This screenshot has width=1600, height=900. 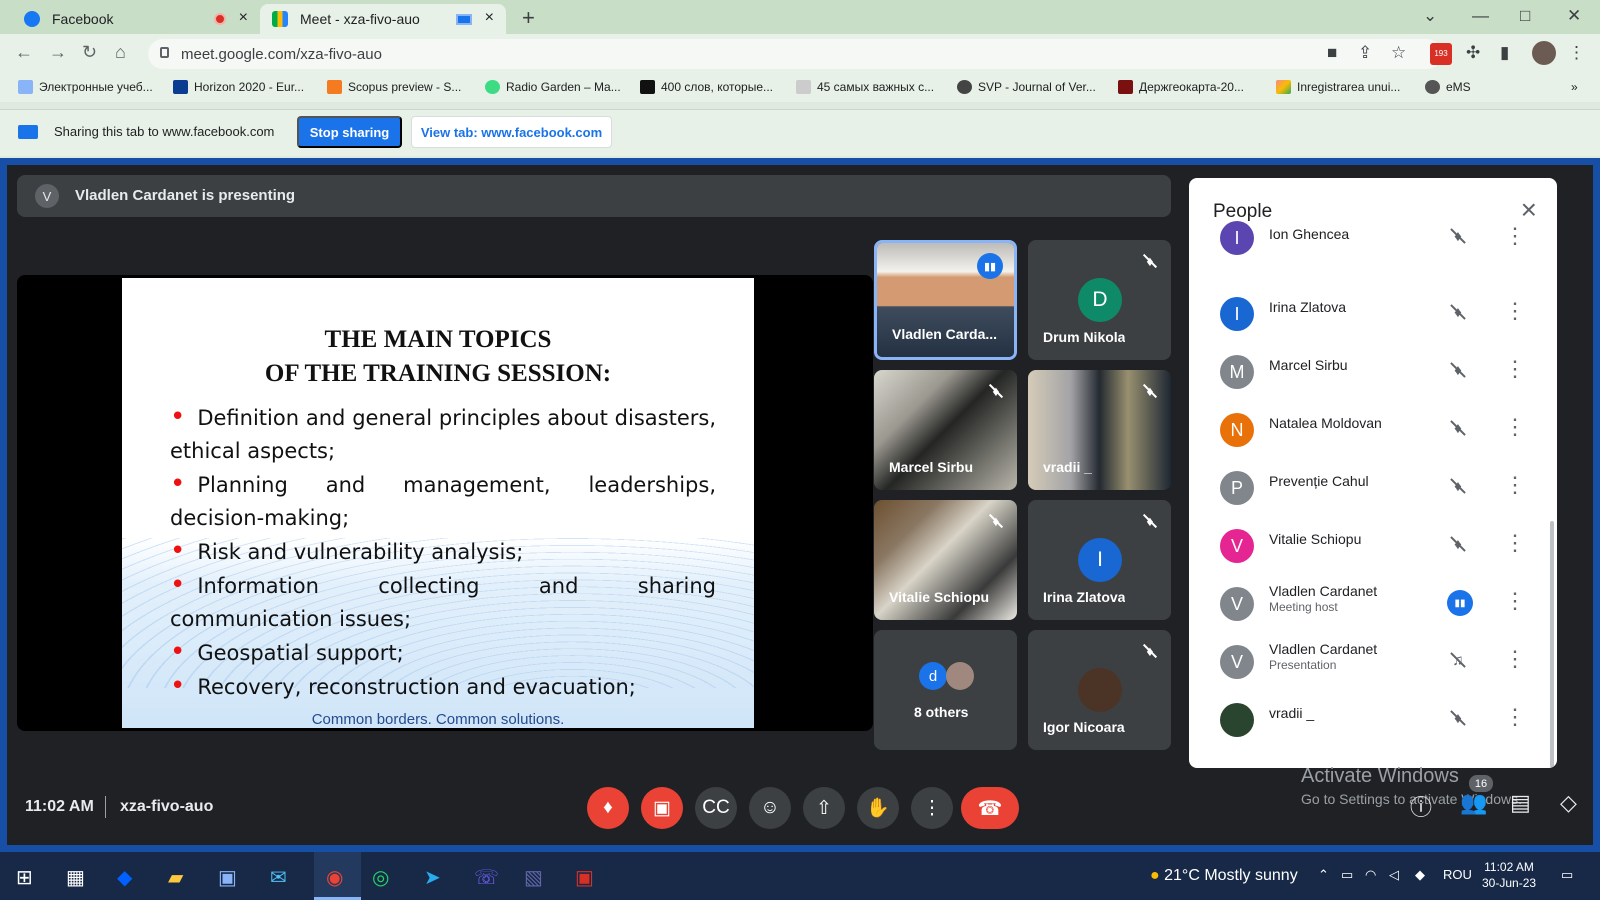 What do you see at coordinates (1373, 719) in the screenshot?
I see `person-row: vradii _ ♦ ⋮` at bounding box center [1373, 719].